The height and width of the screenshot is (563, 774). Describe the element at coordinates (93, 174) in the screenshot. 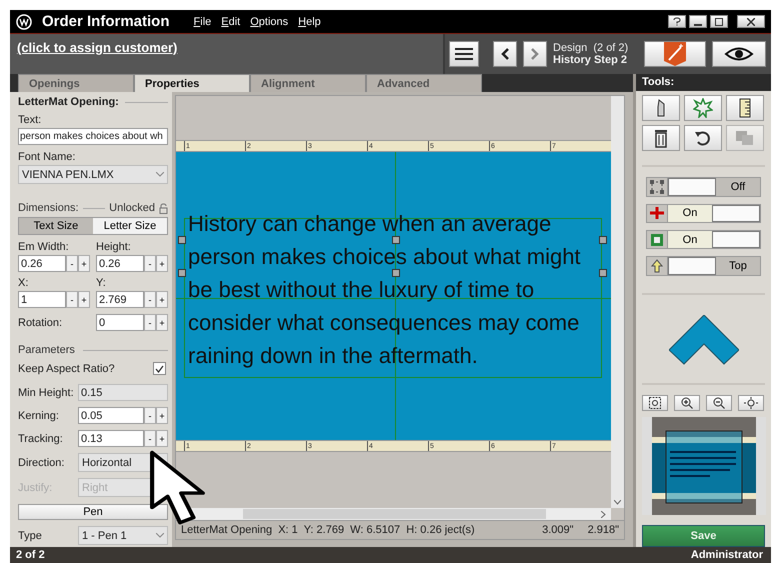

I see `font-dropdown: VIENNA PEN.LMX` at that location.